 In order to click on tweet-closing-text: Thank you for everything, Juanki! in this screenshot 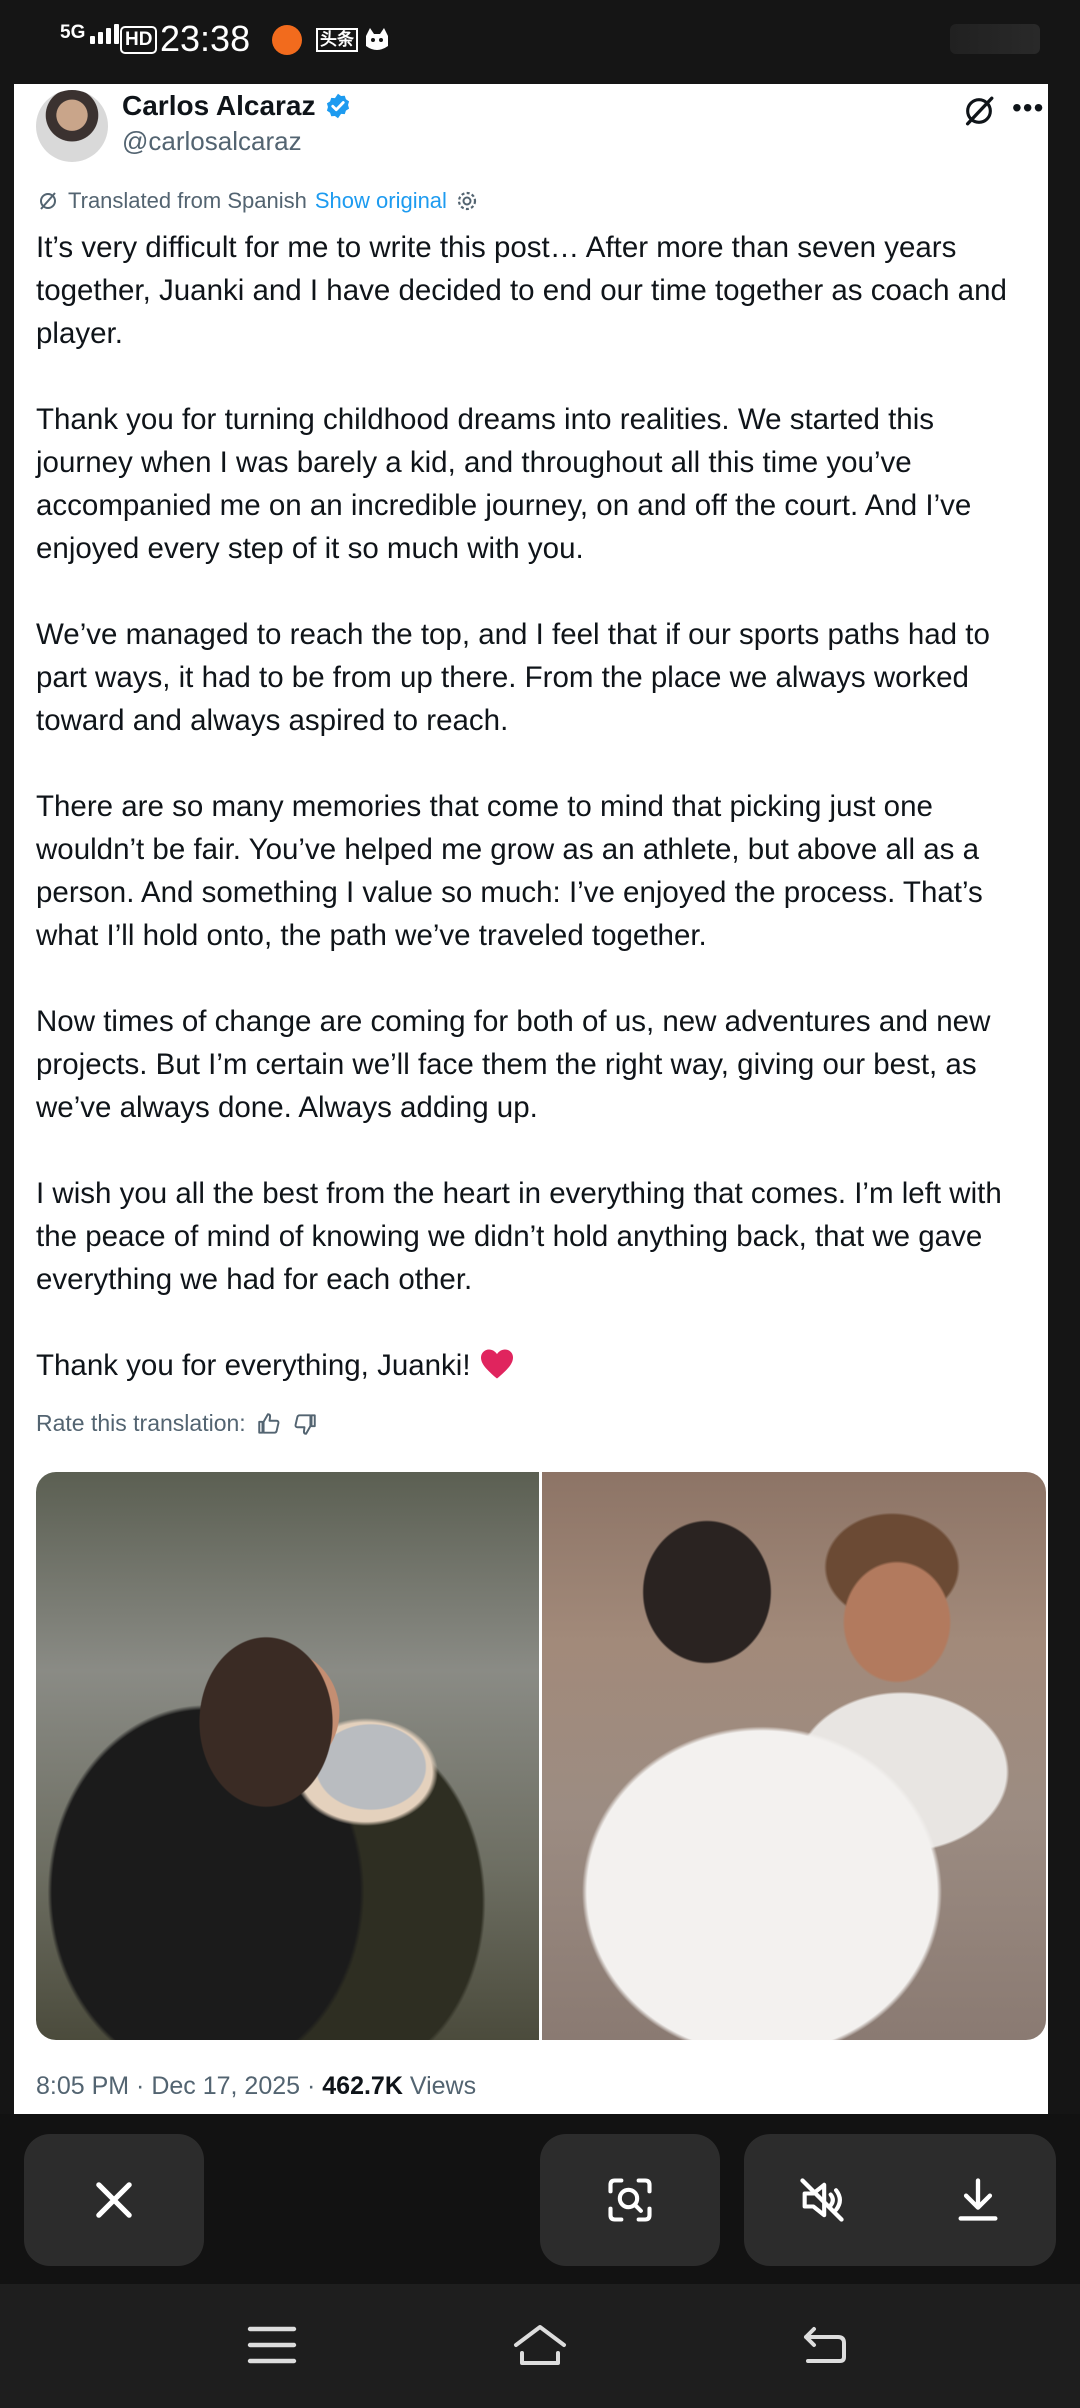, I will do `click(253, 1365)`.